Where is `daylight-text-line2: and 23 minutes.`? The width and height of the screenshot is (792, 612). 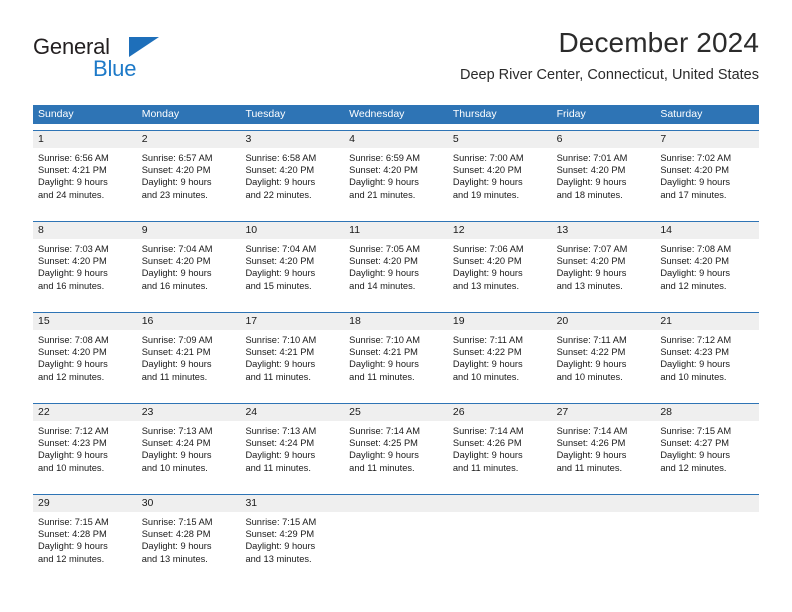 daylight-text-line2: and 23 minutes. is located at coordinates (174, 194).